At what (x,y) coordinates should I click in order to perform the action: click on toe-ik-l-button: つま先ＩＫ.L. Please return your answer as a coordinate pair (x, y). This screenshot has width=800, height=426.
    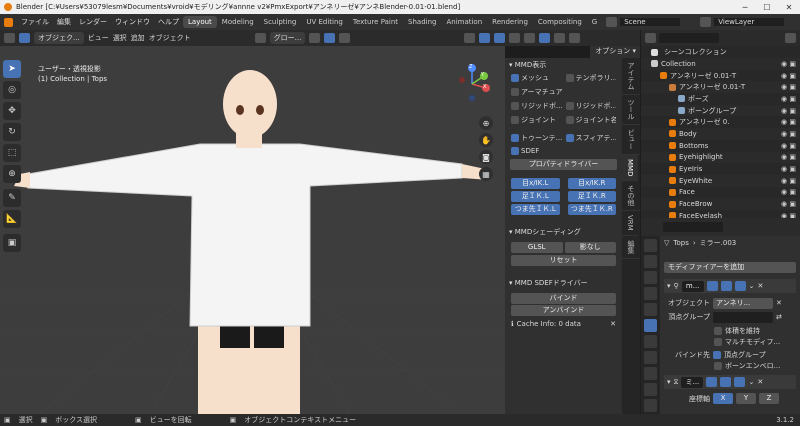
    Looking at the image, I should click on (535, 209).